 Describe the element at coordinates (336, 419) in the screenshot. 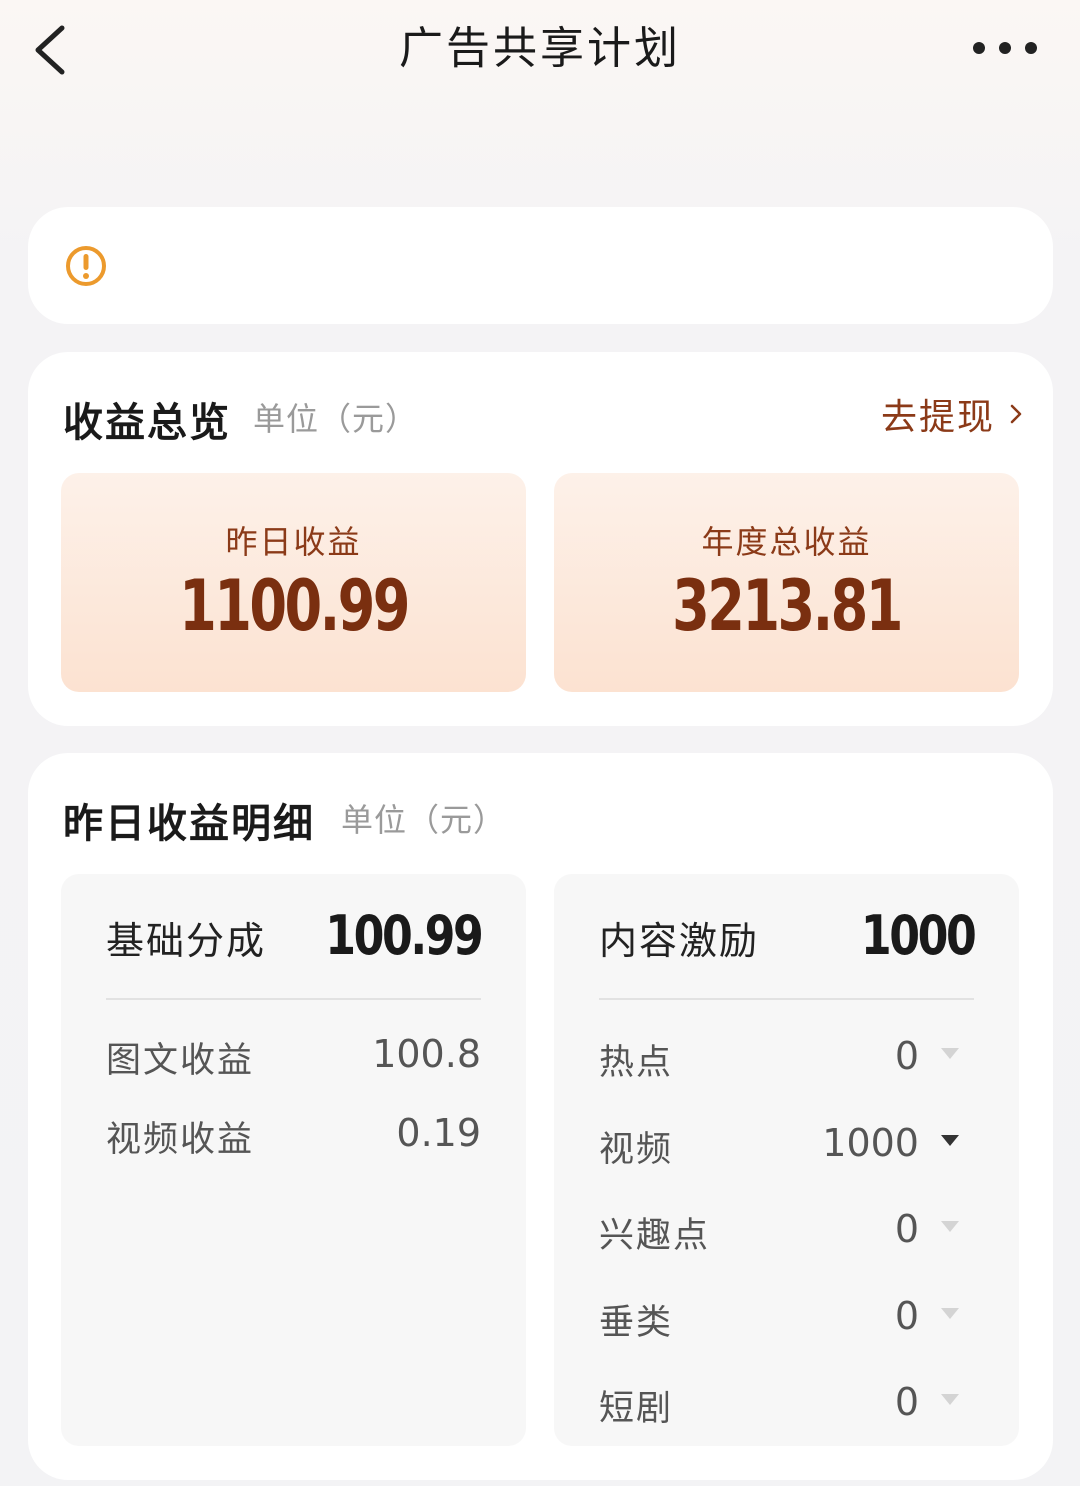

I see `overview-unit: 单位（元）` at that location.